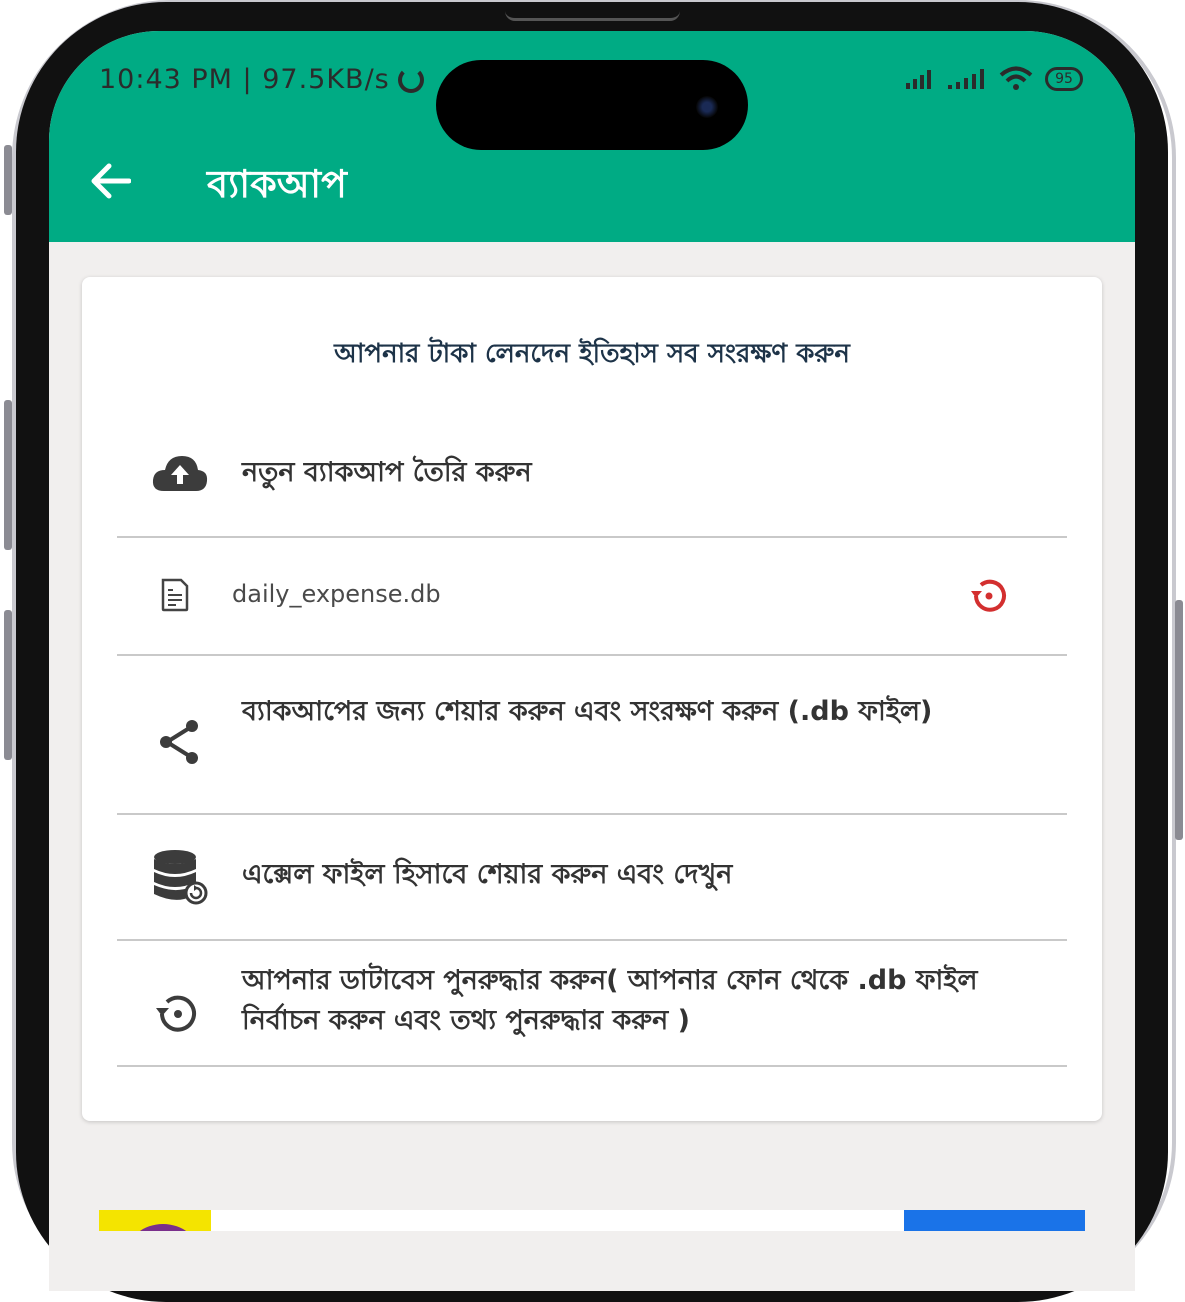 The height and width of the screenshot is (1302, 1185). I want to click on sync-icon, so click(410, 79).